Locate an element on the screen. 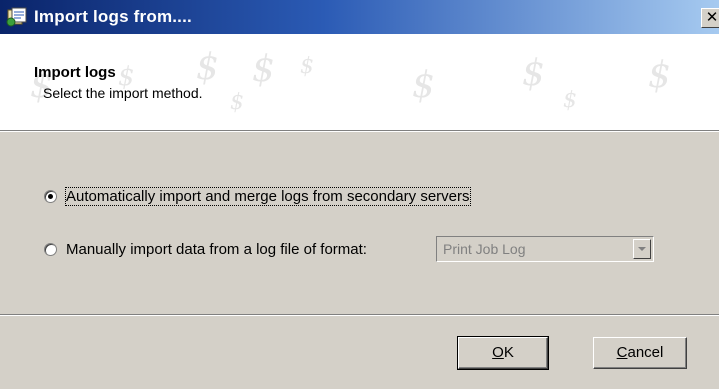 The image size is (719, 389). ok-label: K is located at coordinates (508, 352).